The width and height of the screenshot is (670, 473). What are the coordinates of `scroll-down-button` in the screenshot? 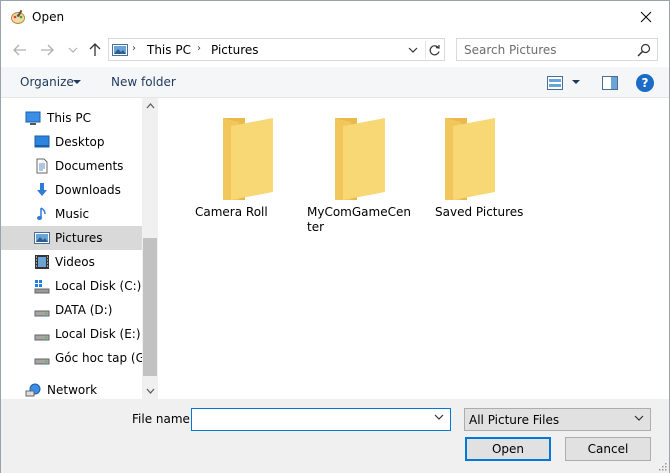 It's located at (150, 391).